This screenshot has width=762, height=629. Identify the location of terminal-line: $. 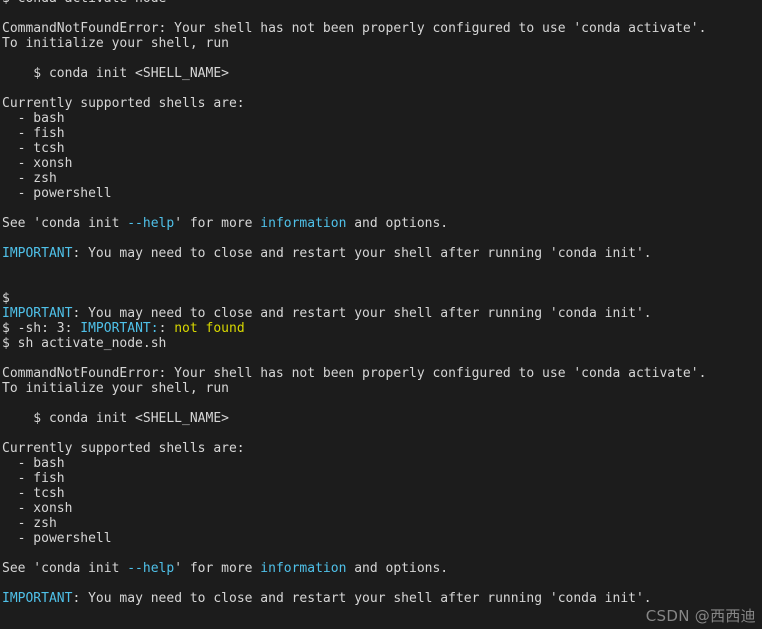
(381, 298).